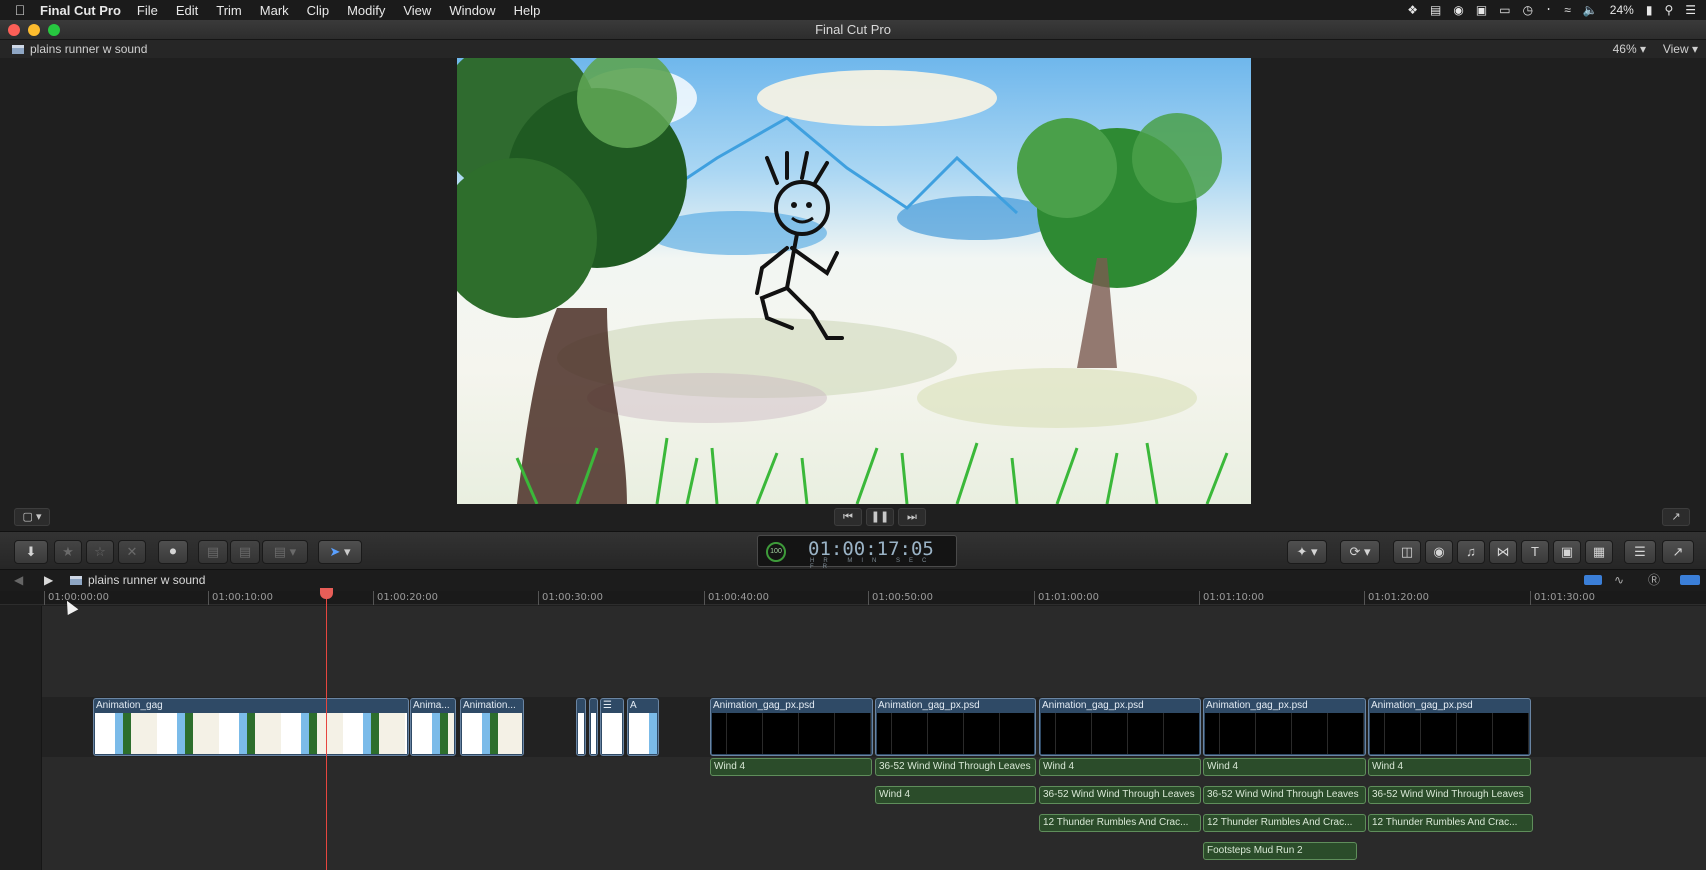 This screenshot has height=870, width=1706. I want to click on select-tool-menu: ➤ ▾, so click(340, 552).